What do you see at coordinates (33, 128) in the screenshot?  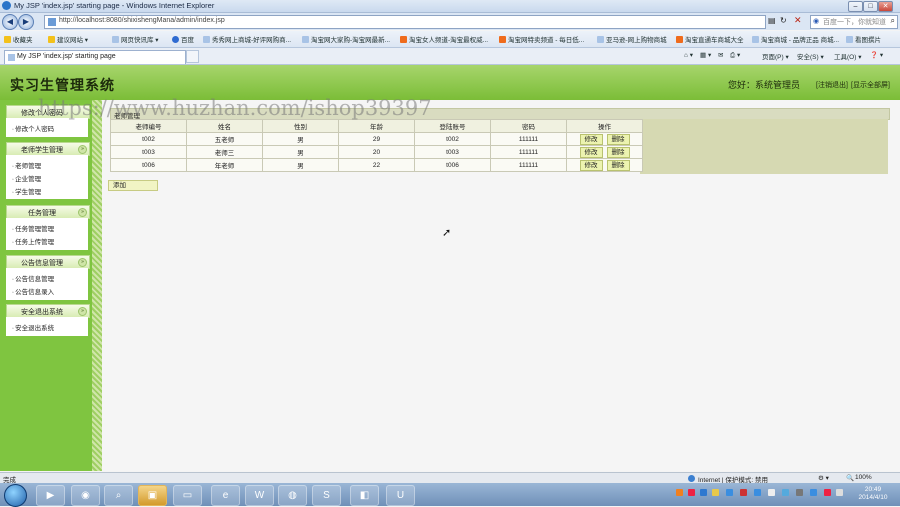 I see `sidebar-item-change-password: 修改个人密码` at bounding box center [33, 128].